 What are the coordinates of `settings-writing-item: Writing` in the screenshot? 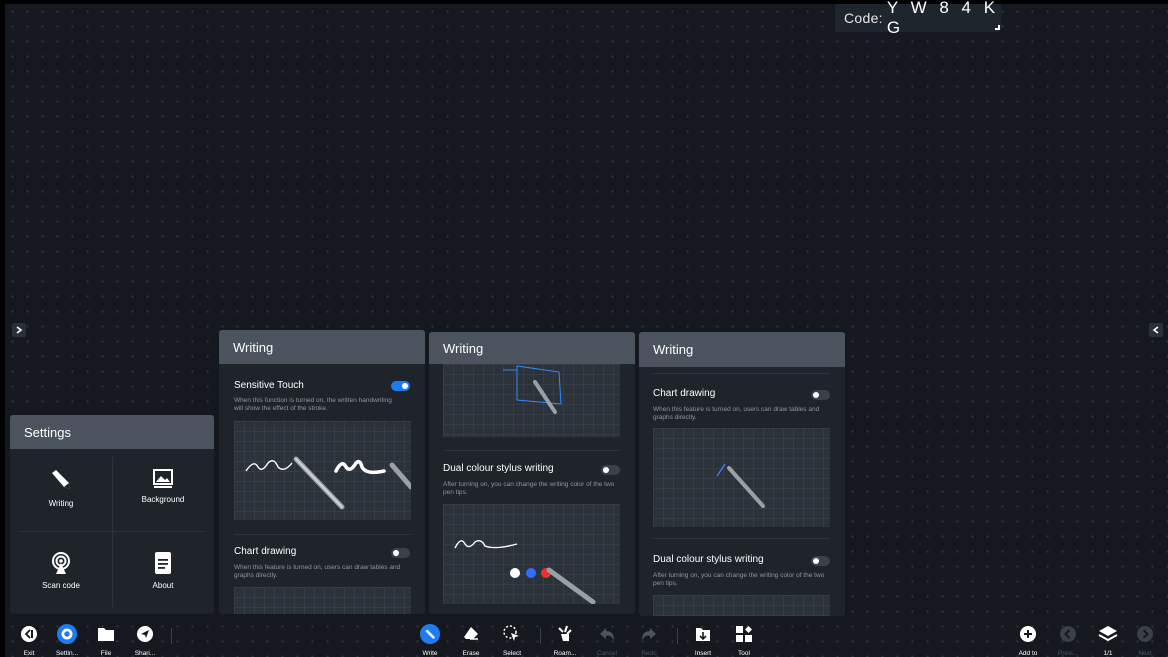 It's located at (61, 487).